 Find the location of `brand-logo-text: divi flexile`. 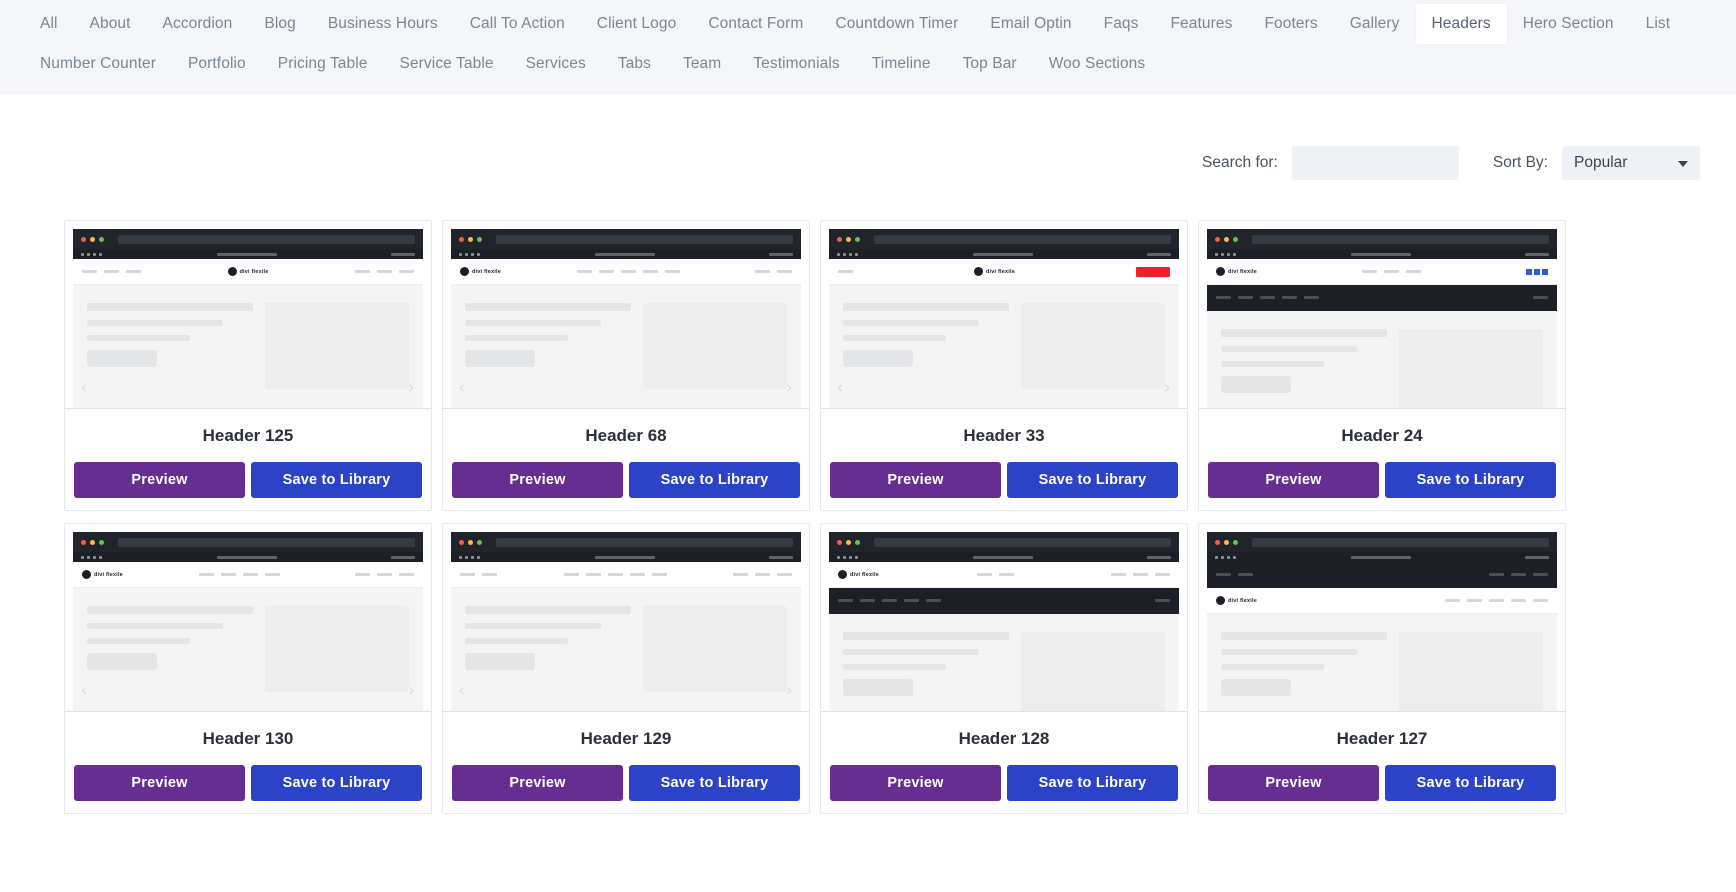

brand-logo-text: divi flexile is located at coordinates (486, 271).